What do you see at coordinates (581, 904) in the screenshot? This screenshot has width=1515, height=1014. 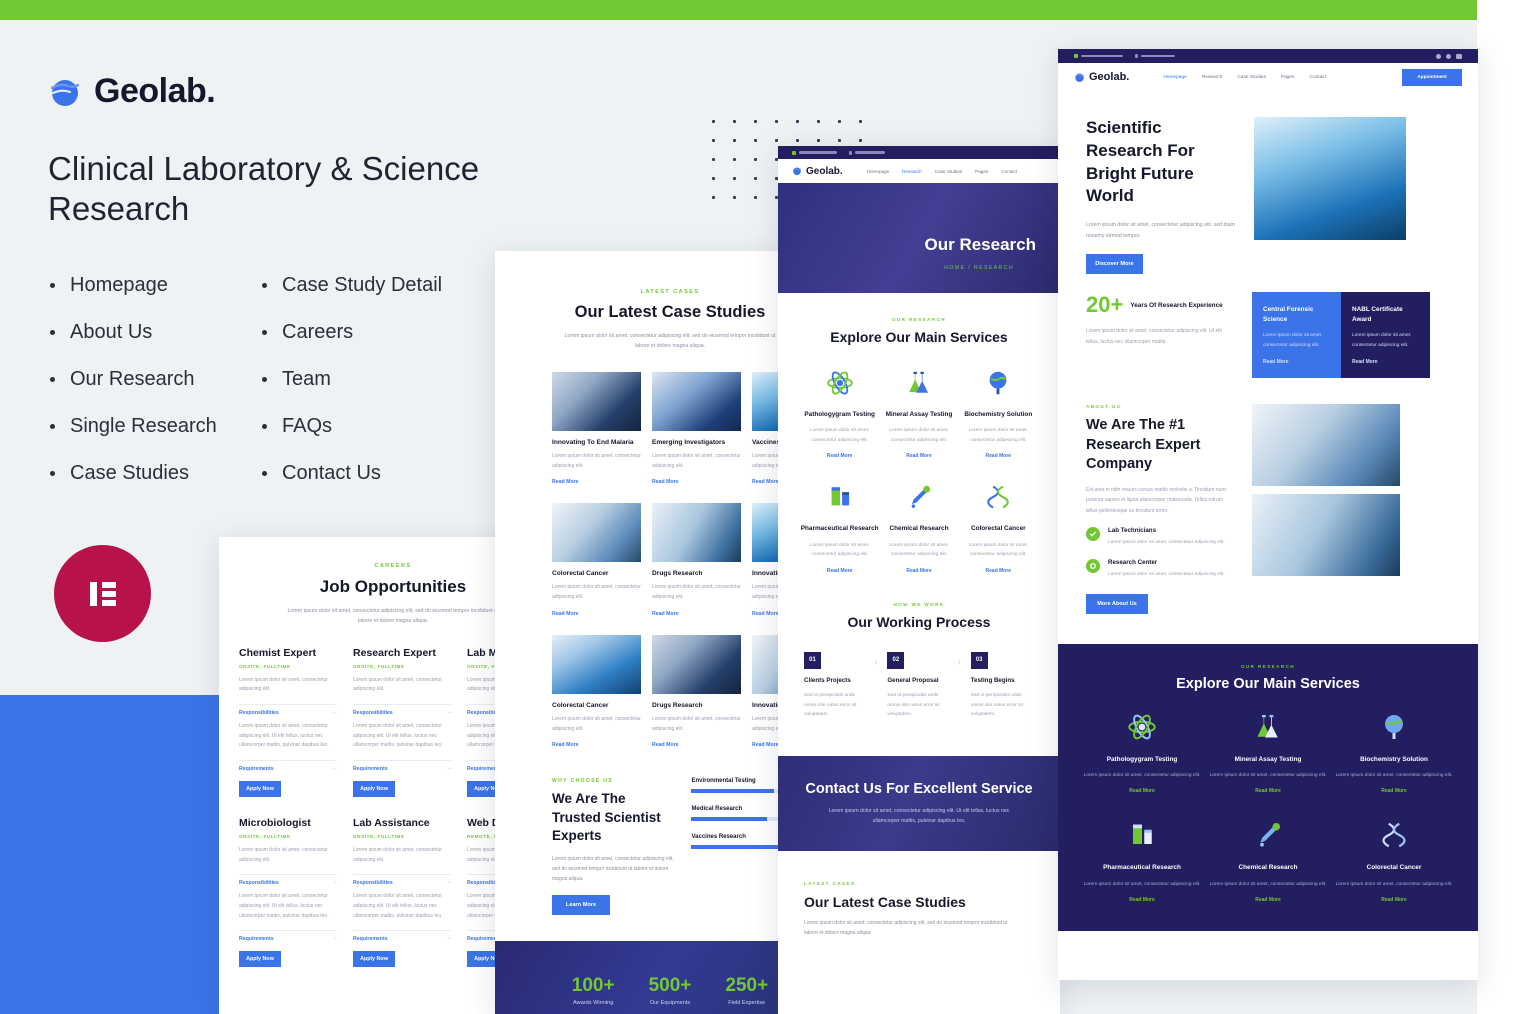 I see `learn-more-button: Learn More` at bounding box center [581, 904].